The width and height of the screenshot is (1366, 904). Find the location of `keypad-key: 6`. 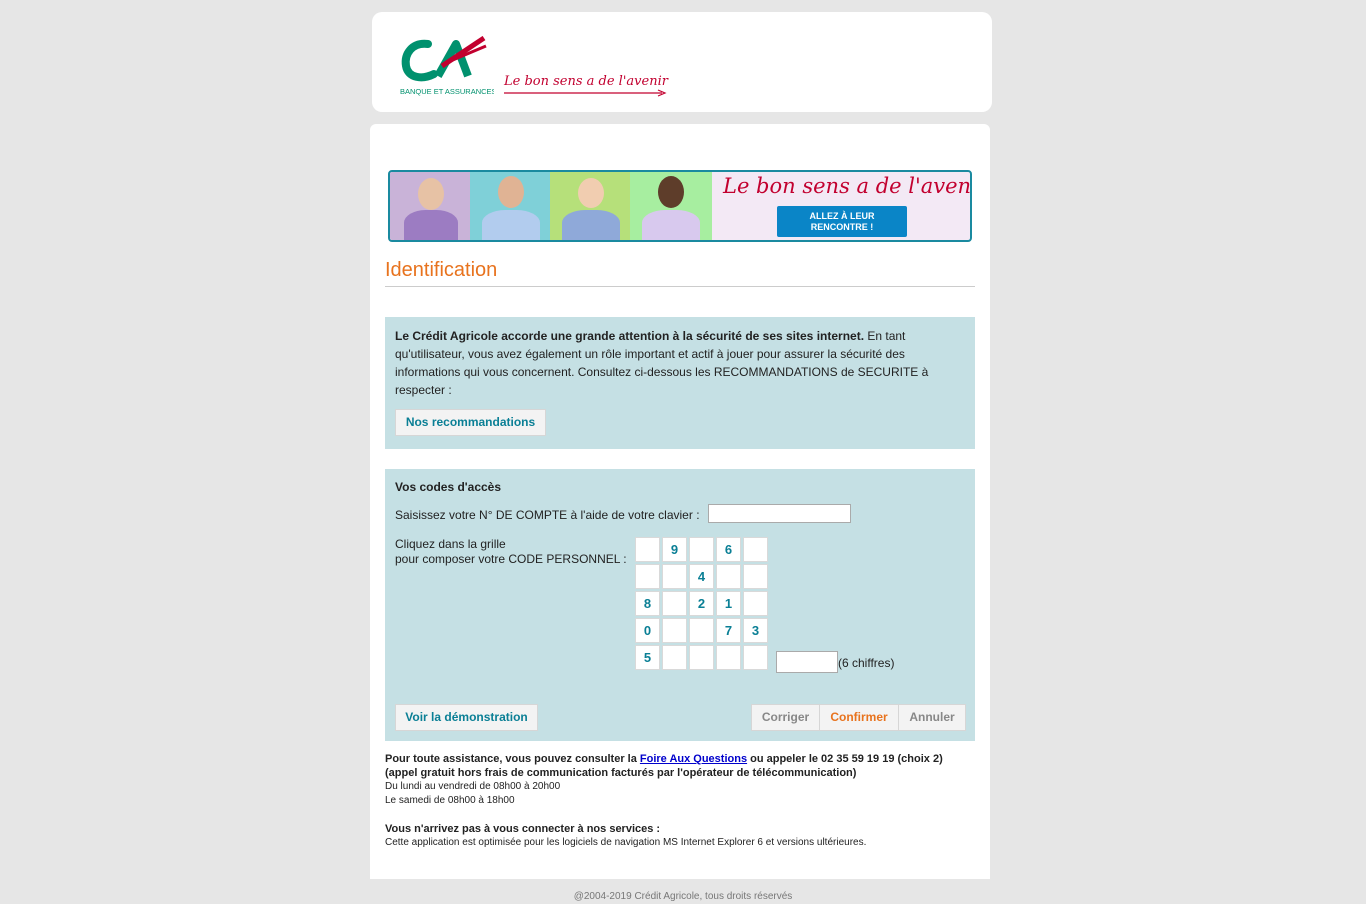

keypad-key: 6 is located at coordinates (728, 549).